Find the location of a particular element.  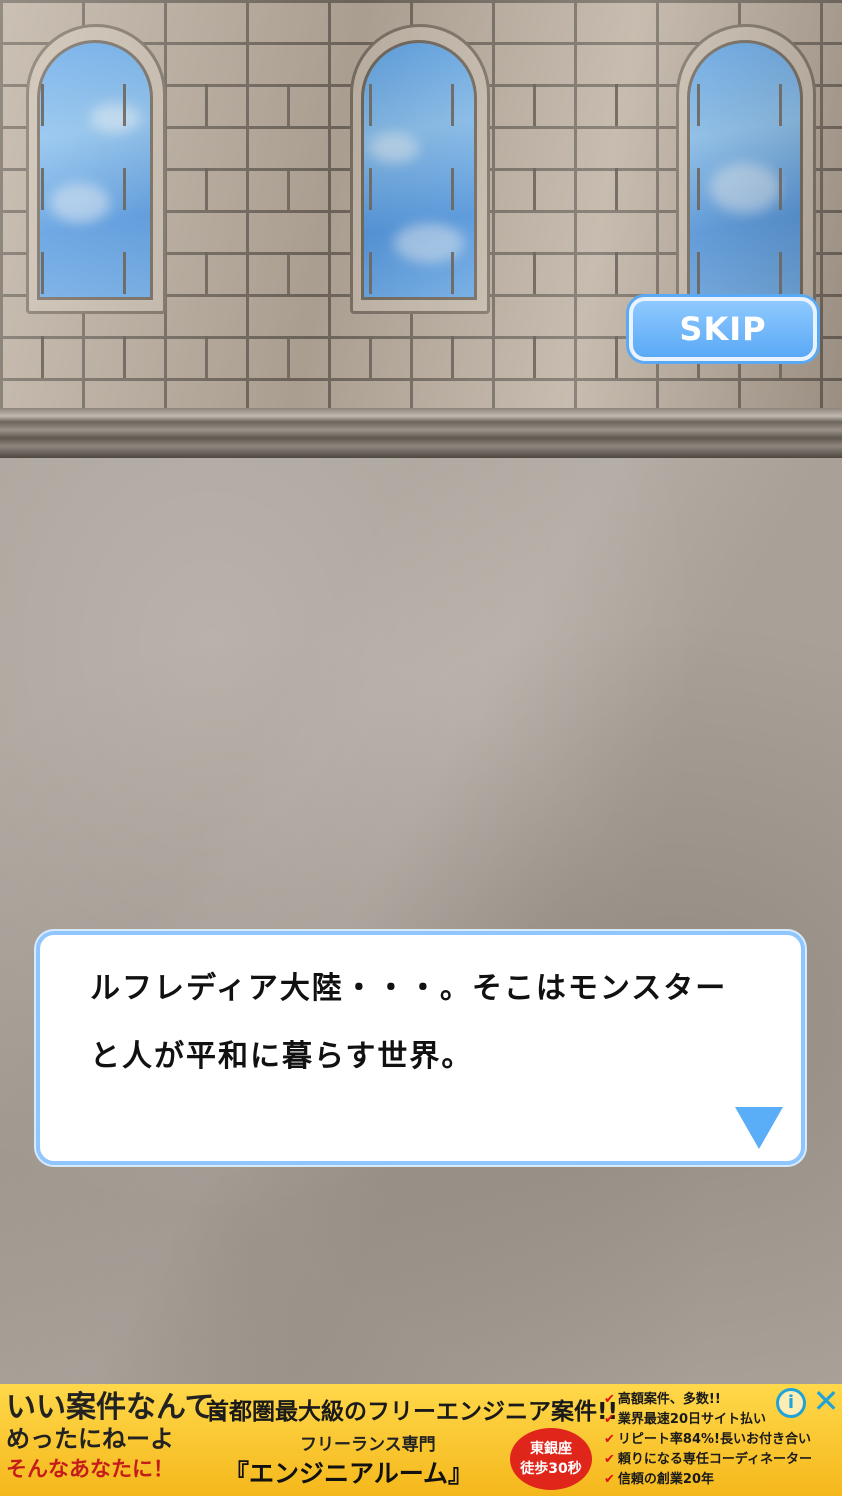

ad-subtitle: フリーランス専門 is located at coordinates (368, 1445).